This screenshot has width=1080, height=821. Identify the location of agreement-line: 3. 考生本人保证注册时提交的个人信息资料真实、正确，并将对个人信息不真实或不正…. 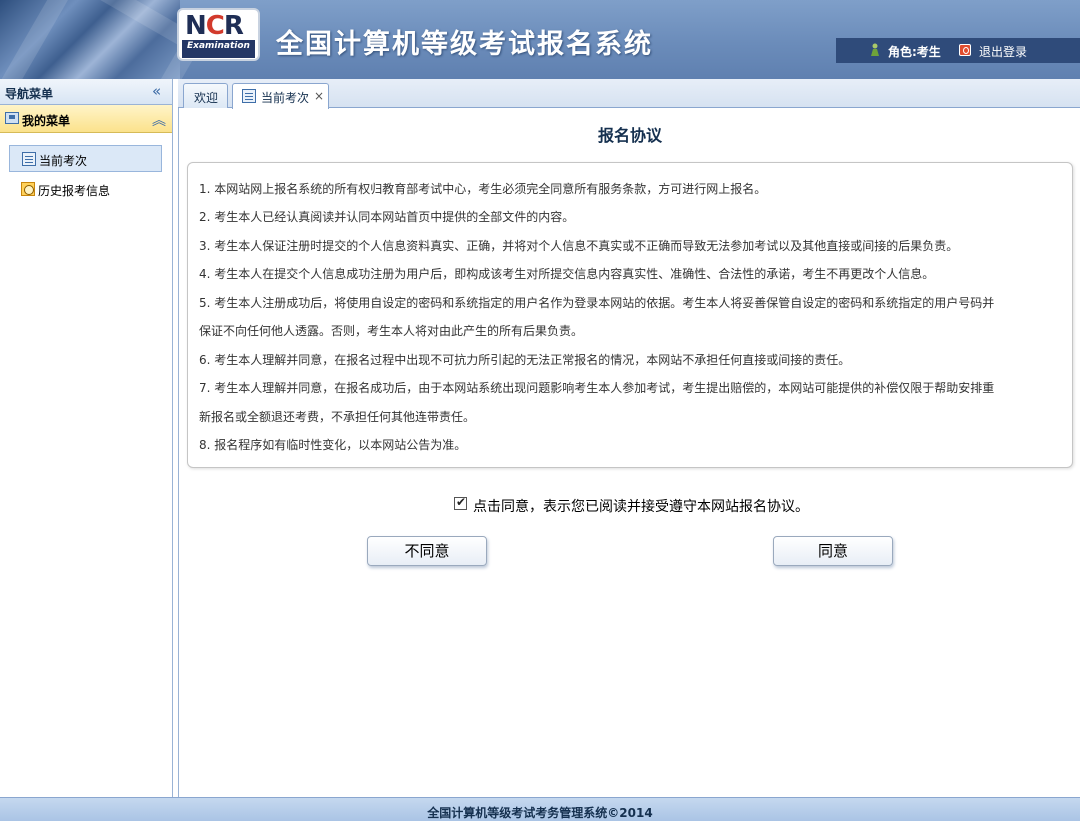
(579, 246).